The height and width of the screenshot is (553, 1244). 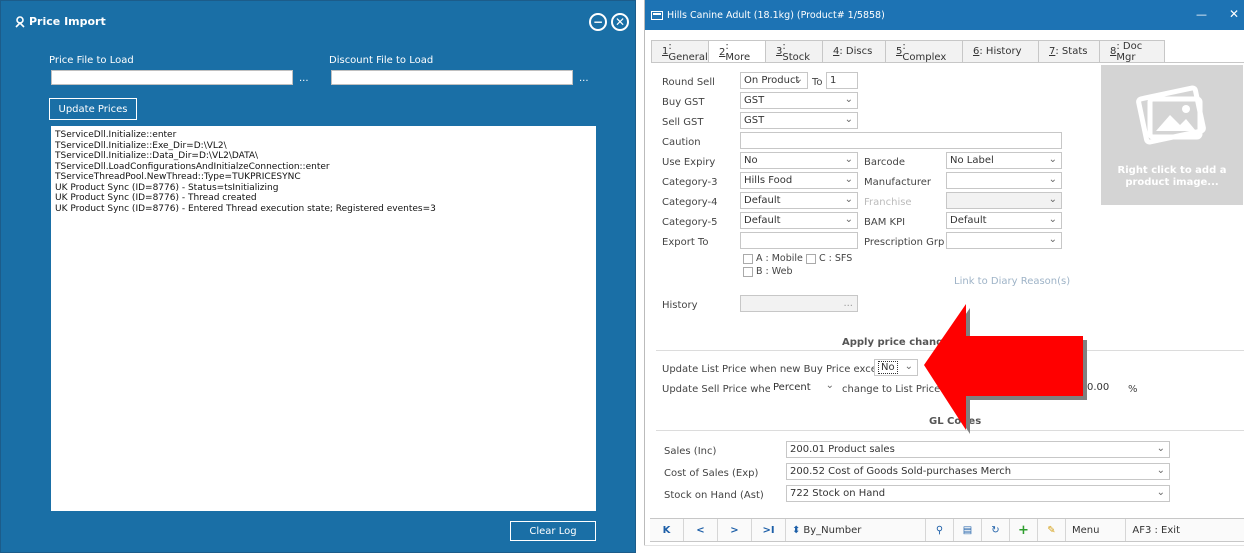 I want to click on exit-button: AF3 : Exit, so click(x=1155, y=530).